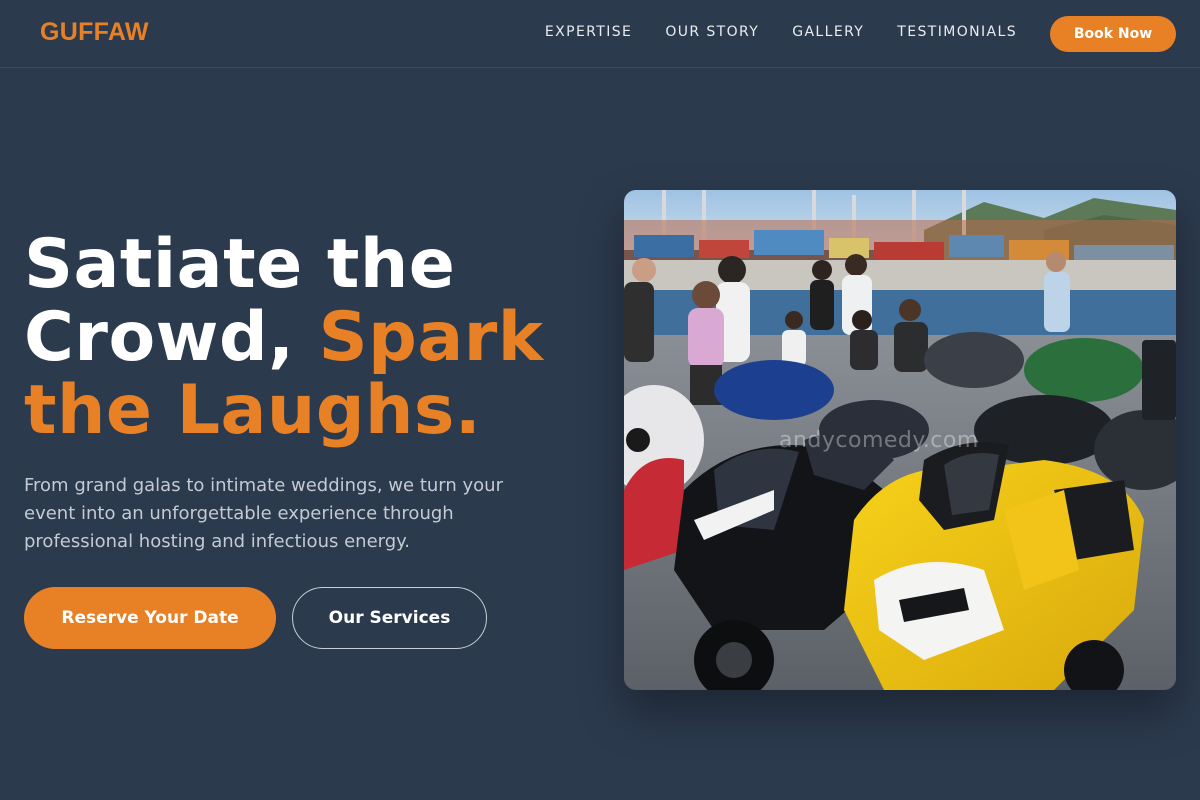 The image size is (1200, 800). I want to click on hero-title-accent-2: the Laughs., so click(253, 410).